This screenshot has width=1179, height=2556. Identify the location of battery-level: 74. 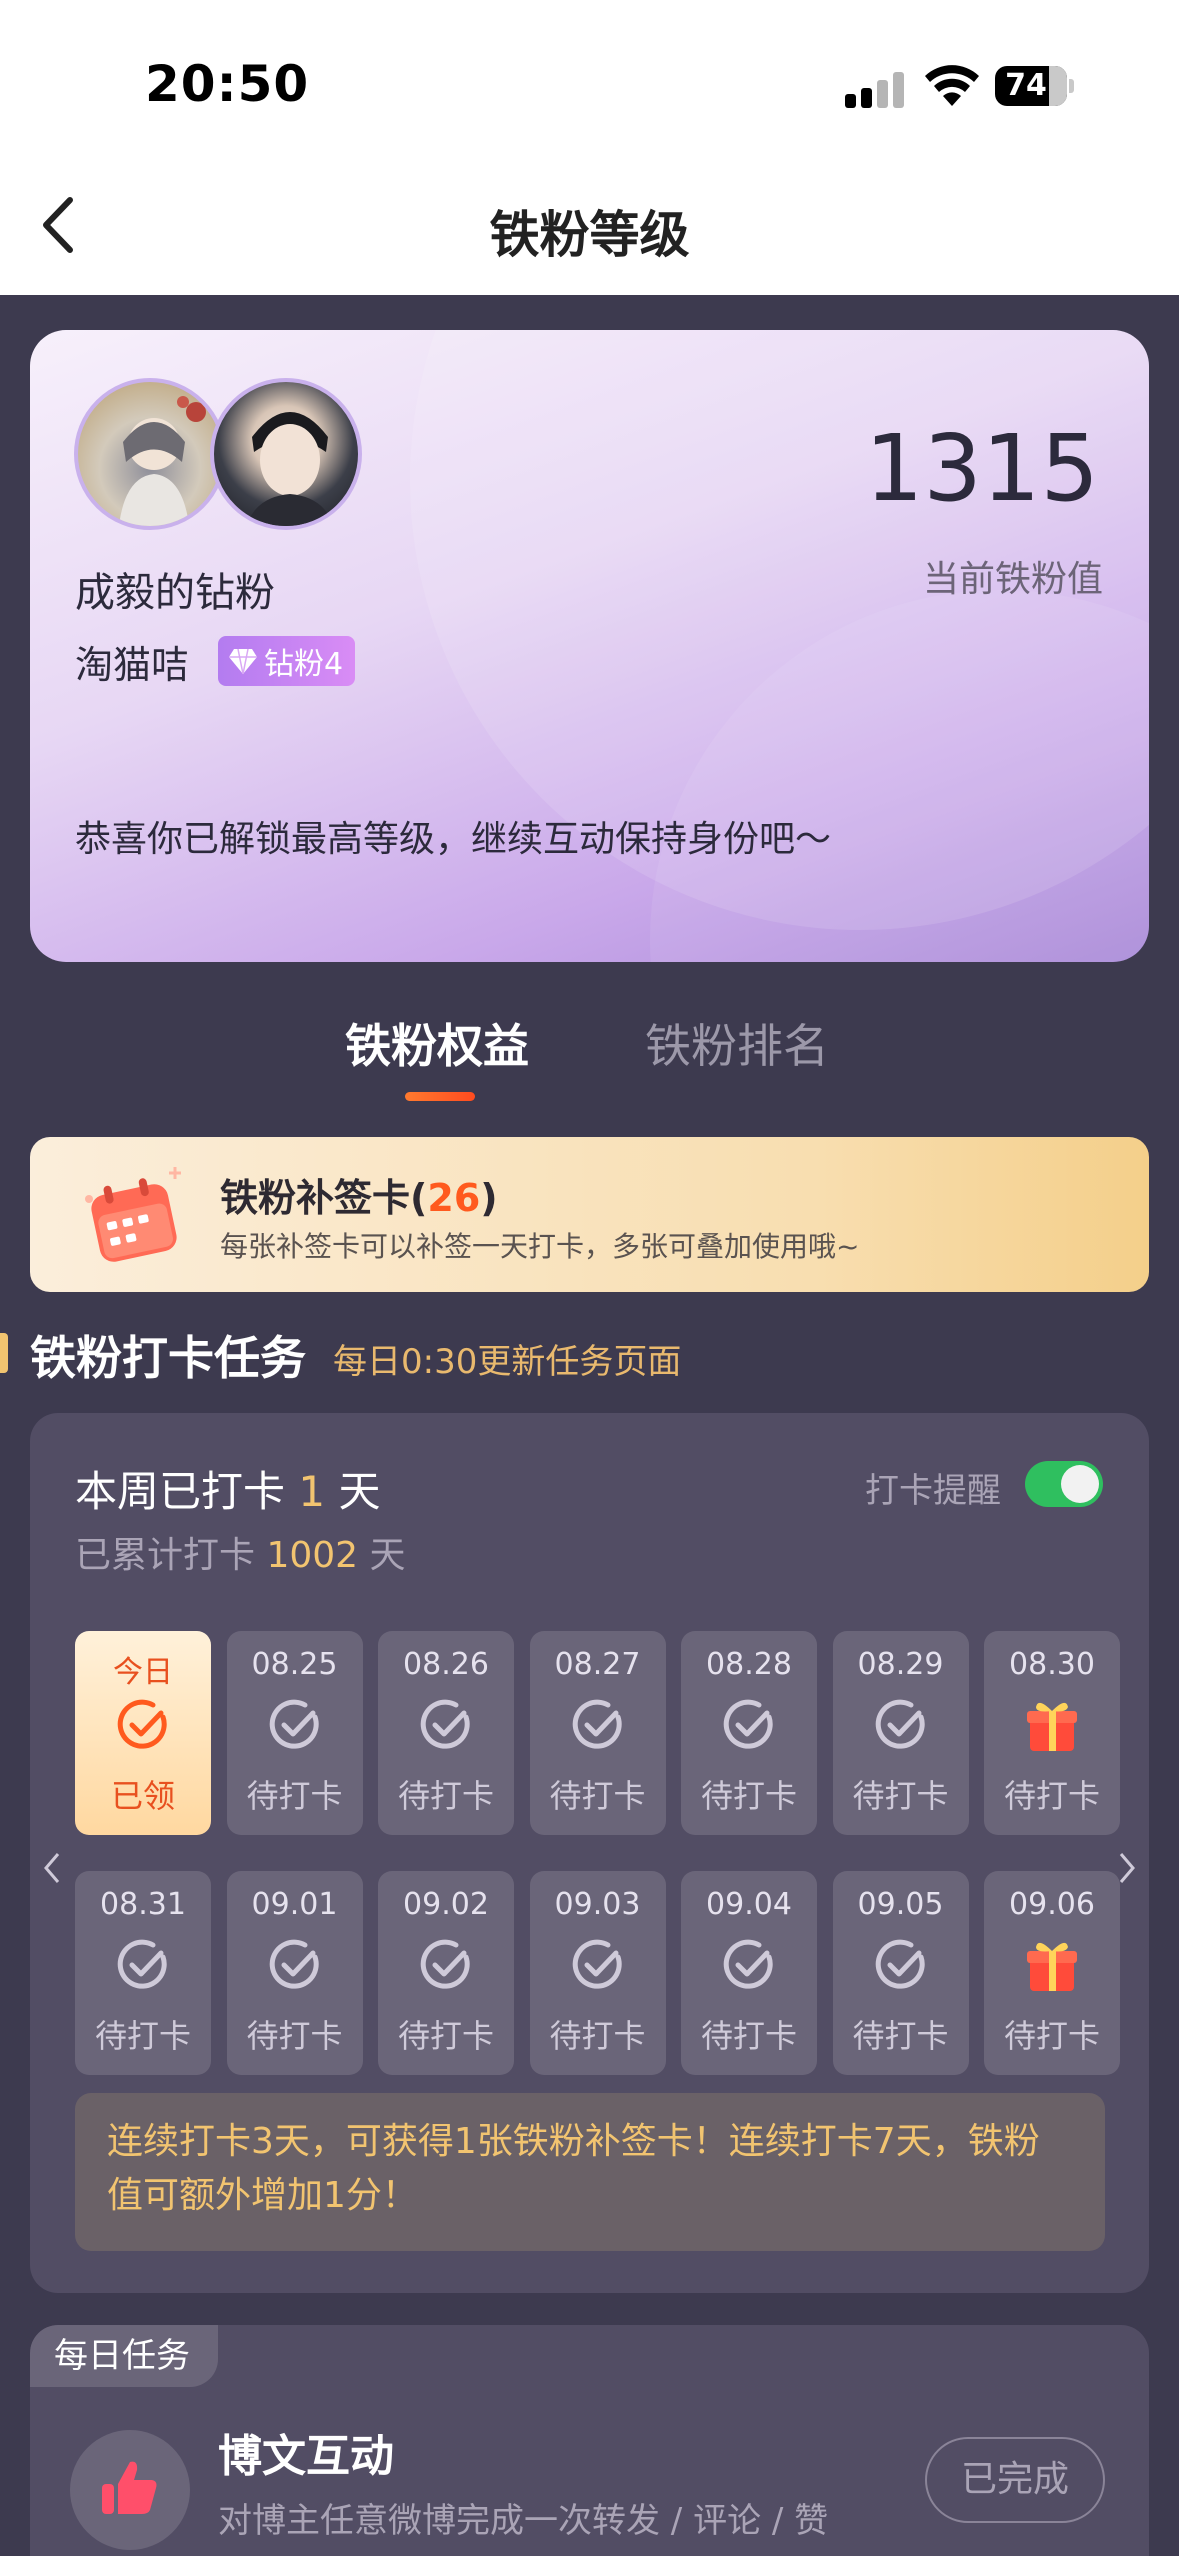
(1026, 85).